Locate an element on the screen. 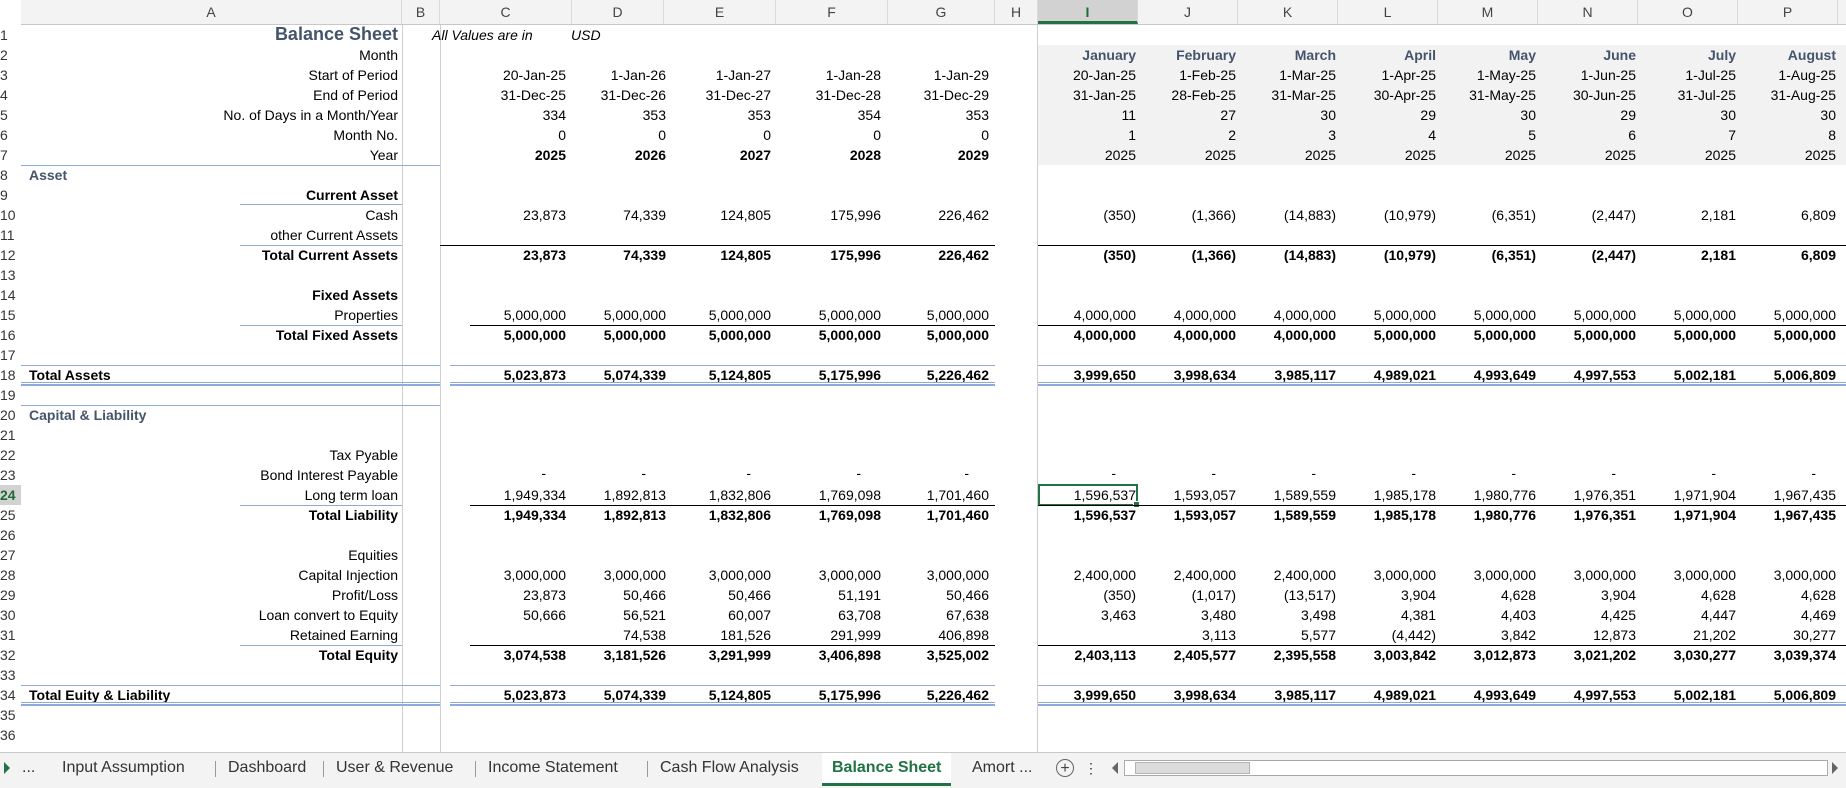 The image size is (1846, 788). monthly-value-cell: 4,447 is located at coordinates (1688, 615).